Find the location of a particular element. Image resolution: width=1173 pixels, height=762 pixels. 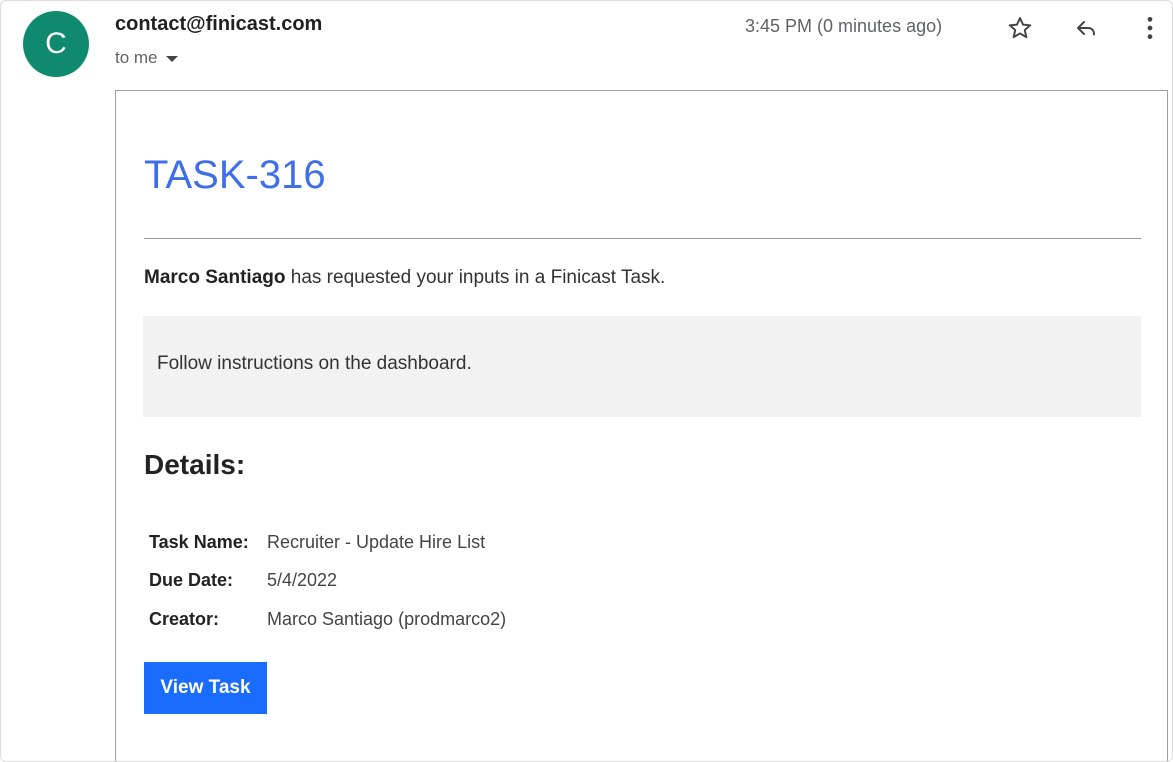

more-options-button is located at coordinates (1150, 28).